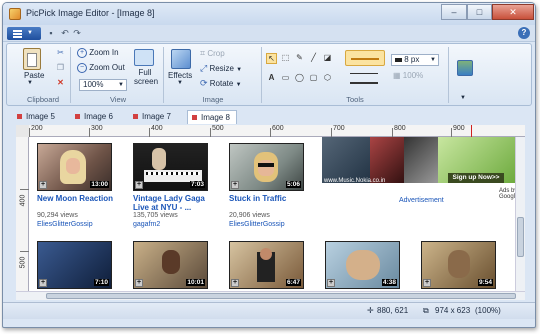  I want to click on select-tool-icon: ↖, so click(271, 58).